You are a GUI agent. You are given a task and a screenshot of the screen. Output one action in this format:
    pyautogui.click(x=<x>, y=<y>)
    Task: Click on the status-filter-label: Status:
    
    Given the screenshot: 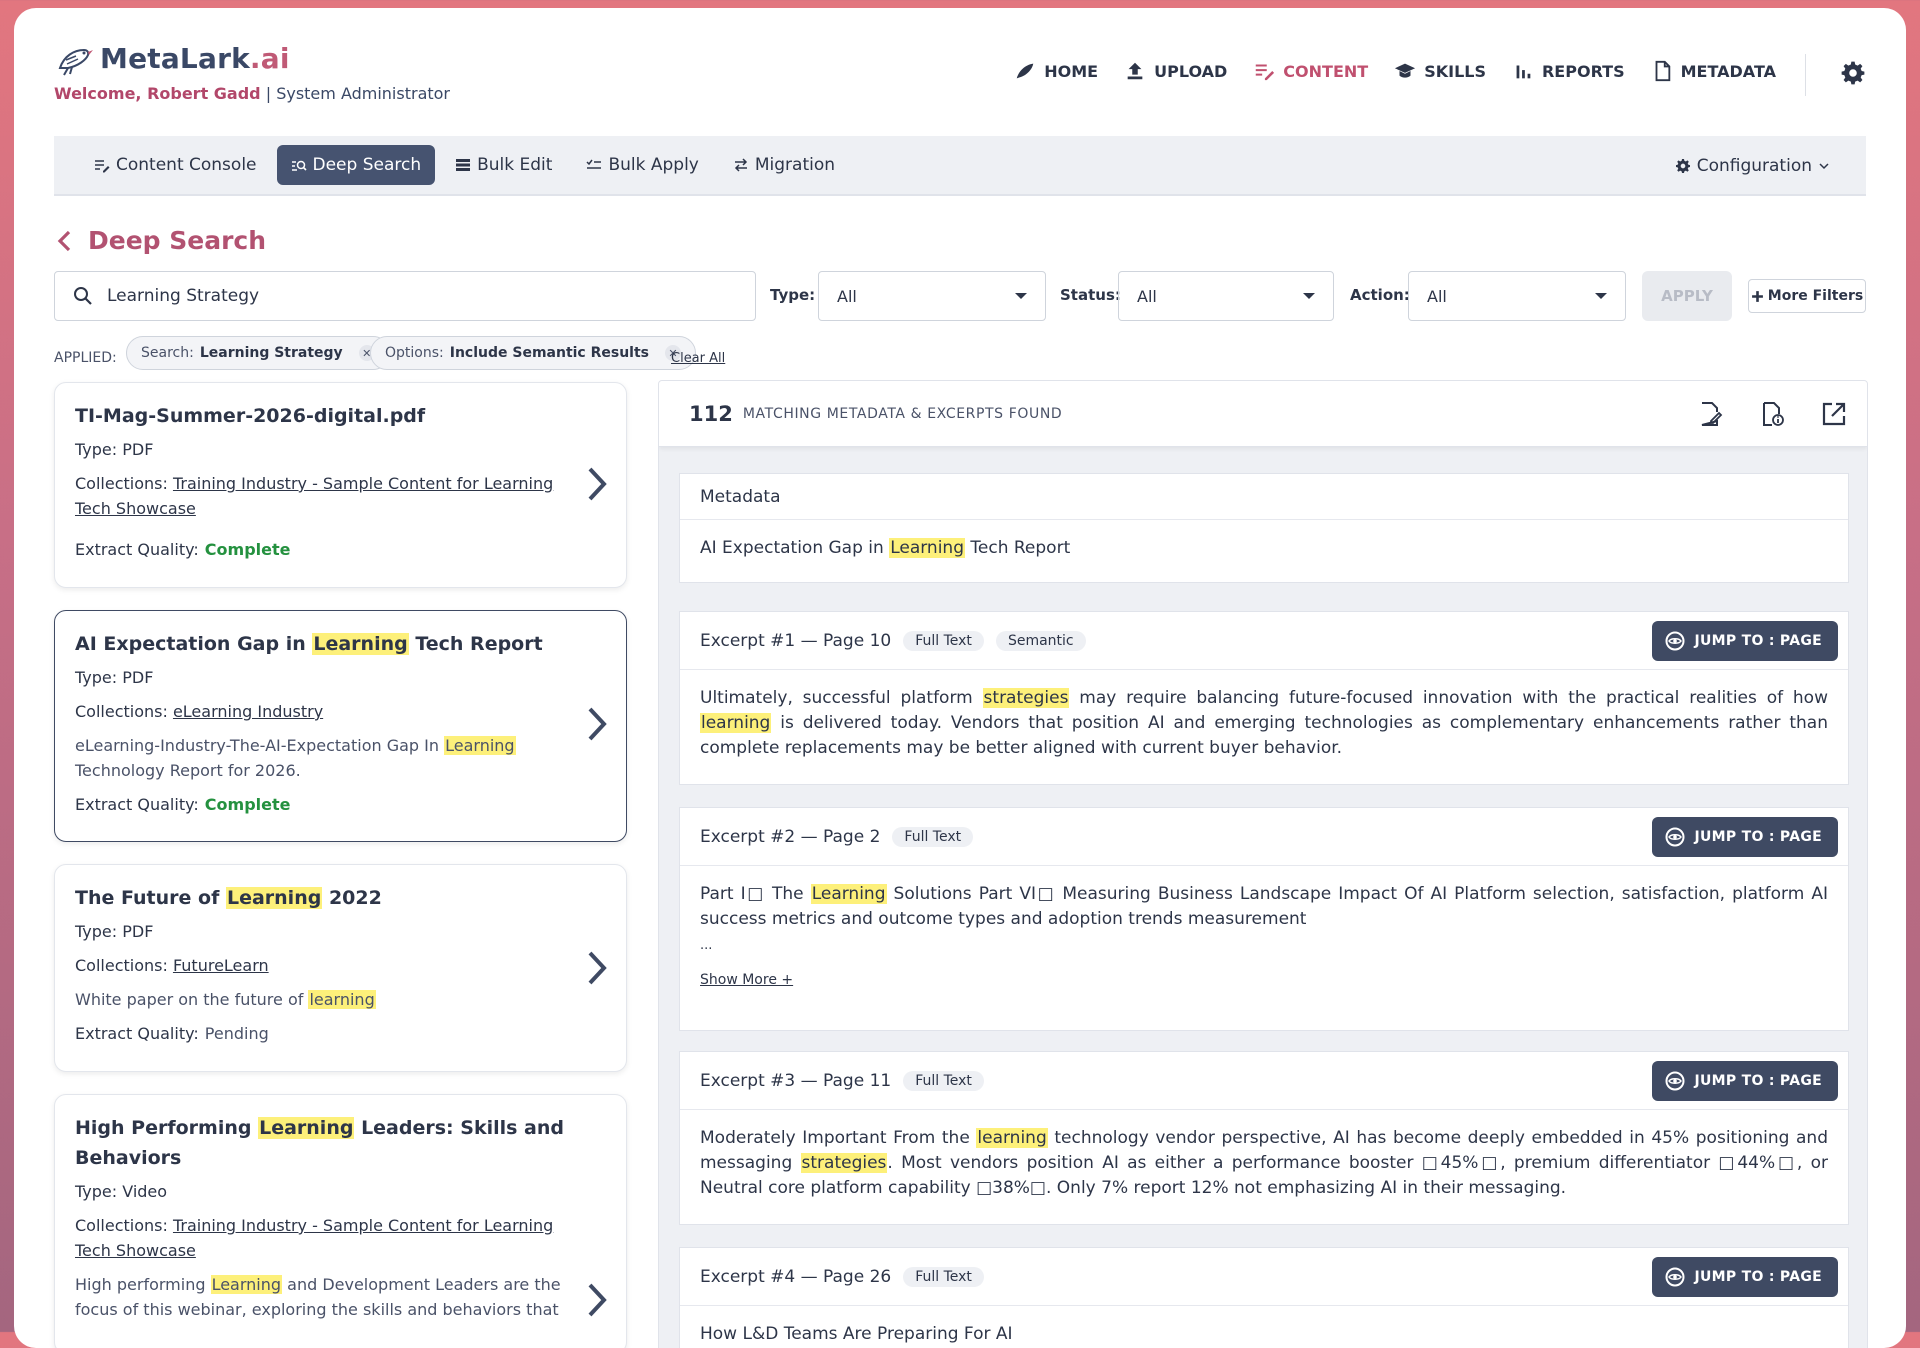 What is the action you would take?
    pyautogui.click(x=1090, y=295)
    